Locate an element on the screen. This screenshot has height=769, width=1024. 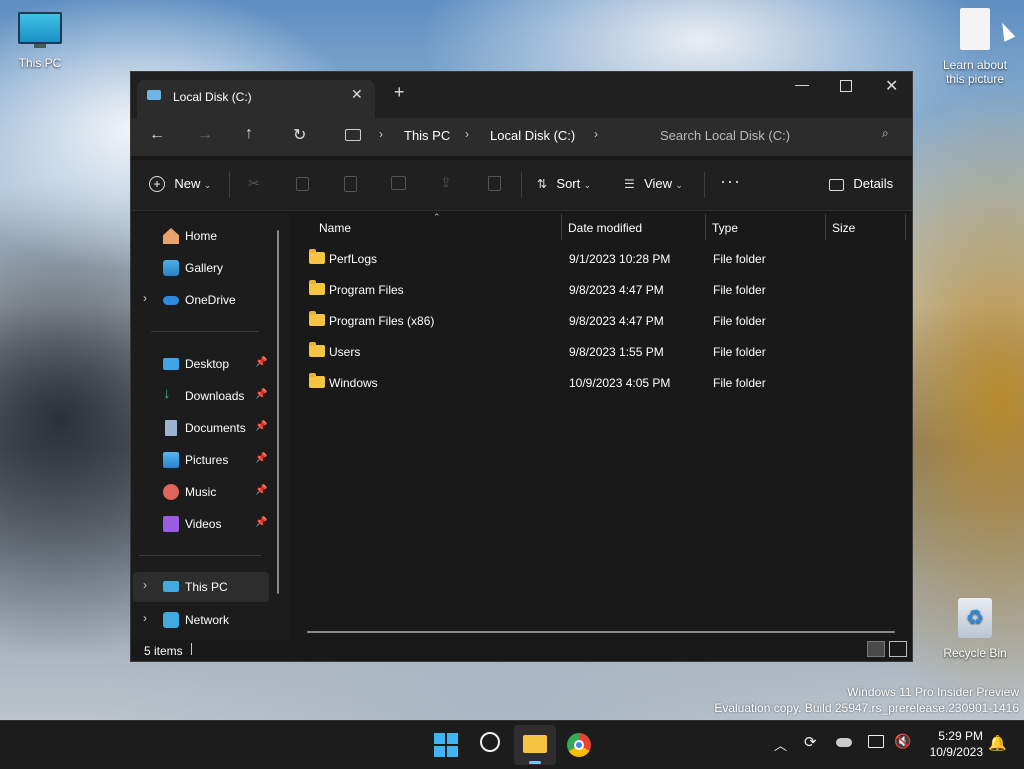
document-icon is located at coordinates (975, 29).